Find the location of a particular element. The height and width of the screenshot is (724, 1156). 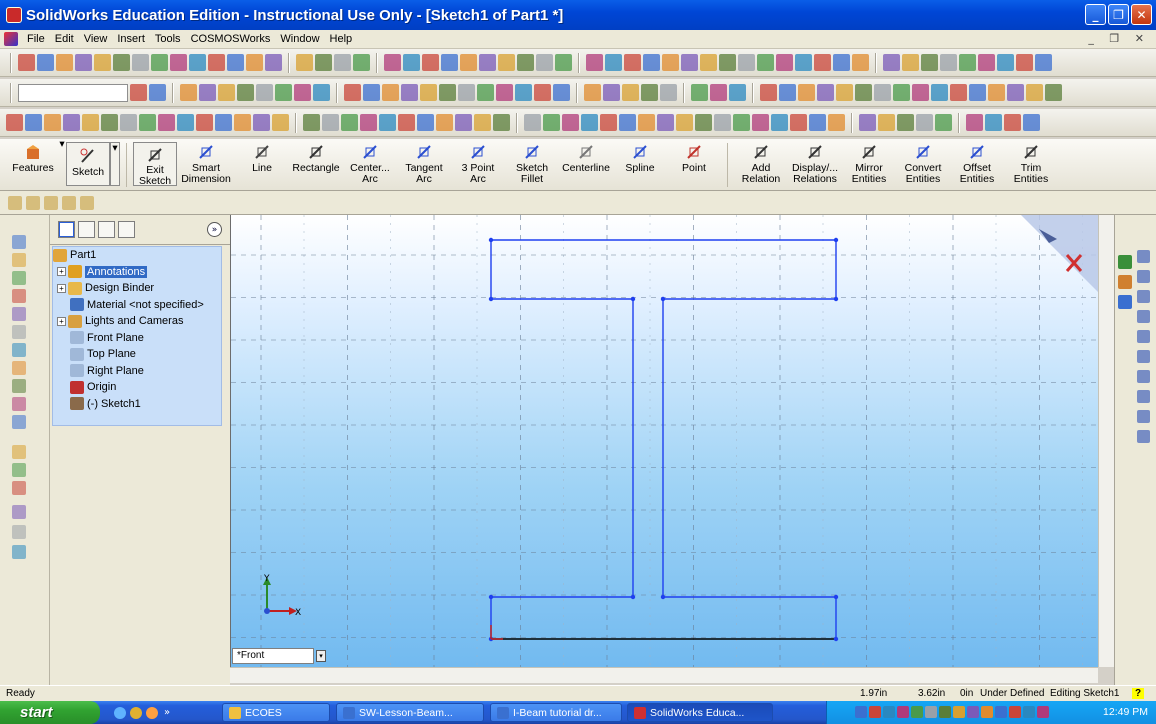

browser-icon is located at coordinates (136, 712).